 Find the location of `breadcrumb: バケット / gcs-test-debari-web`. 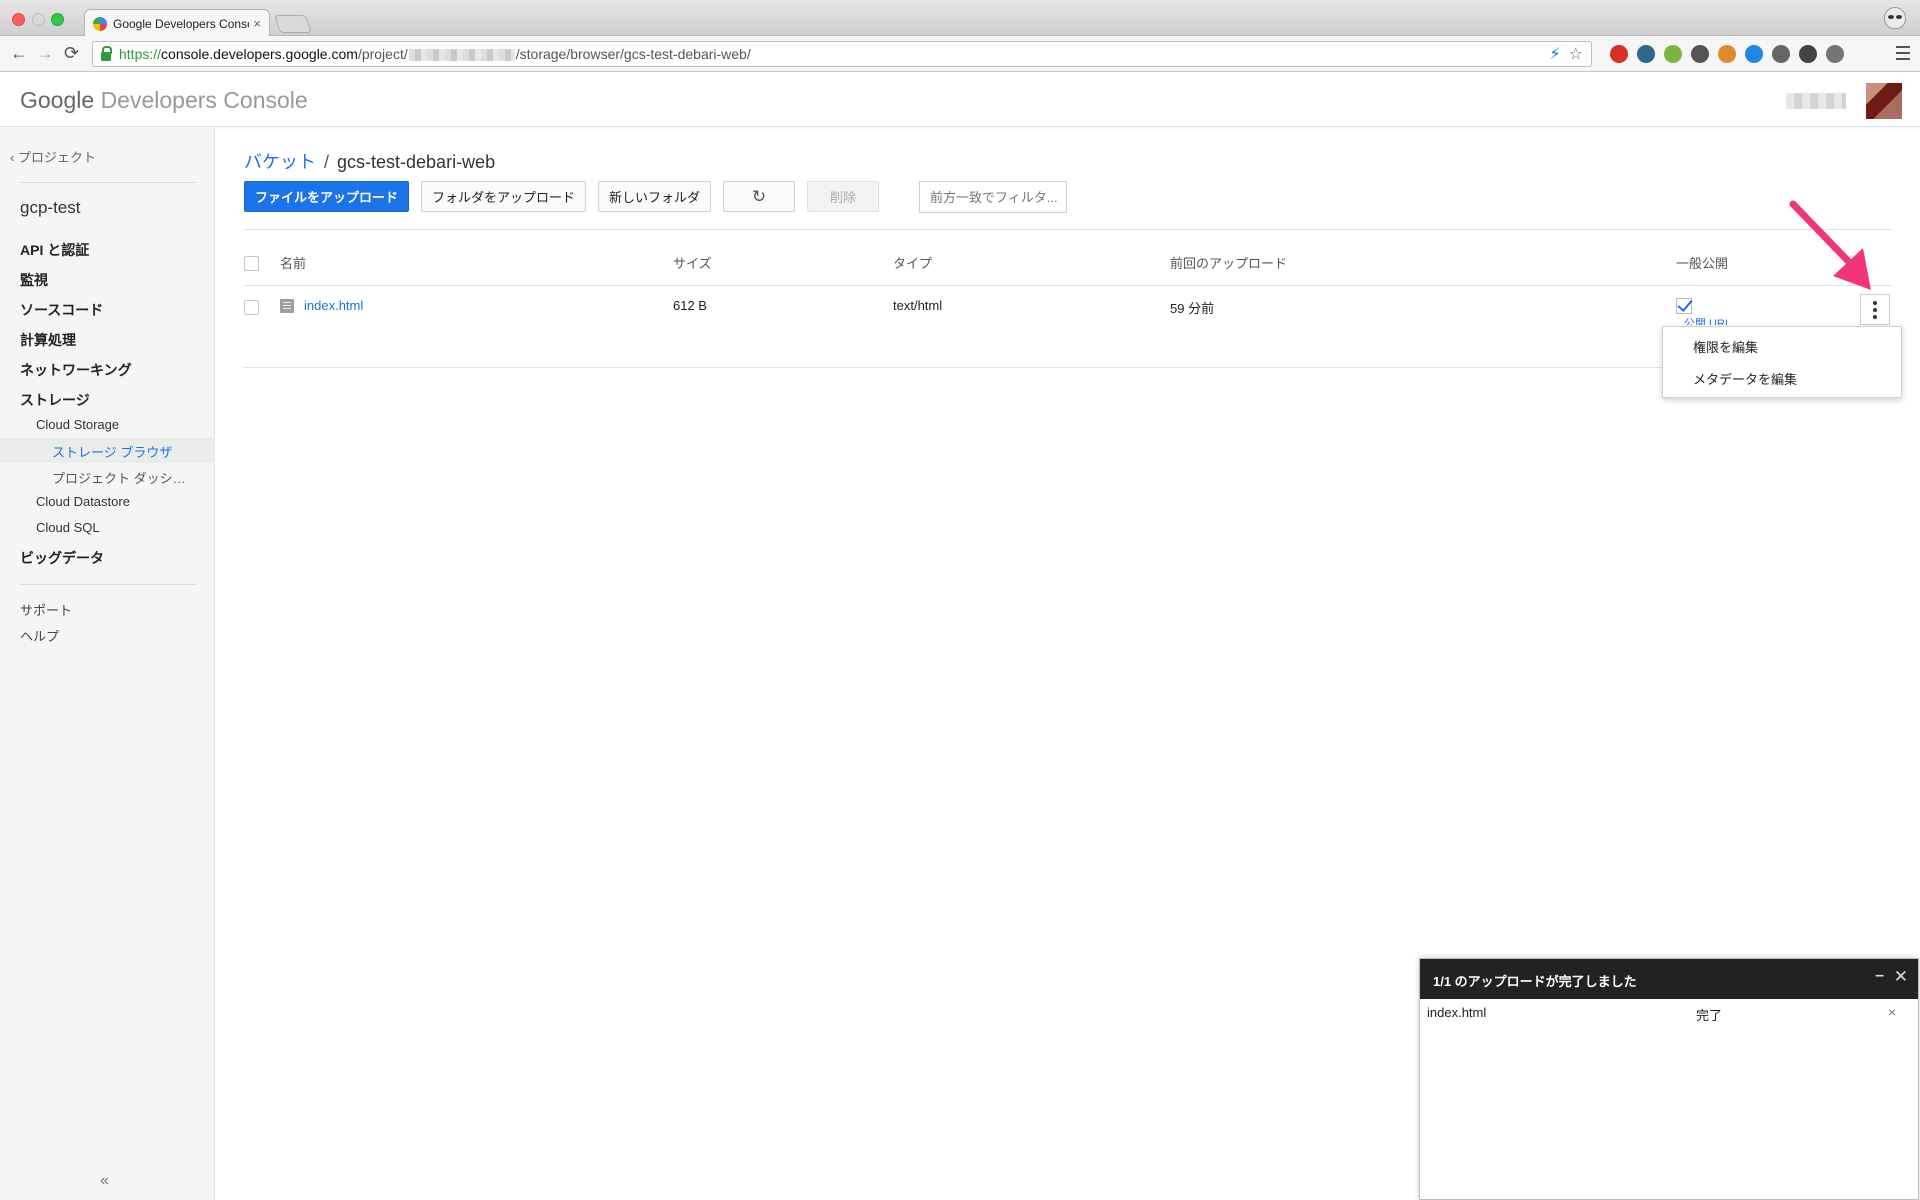

breadcrumb: バケット / gcs-test-debari-web is located at coordinates (369, 161).